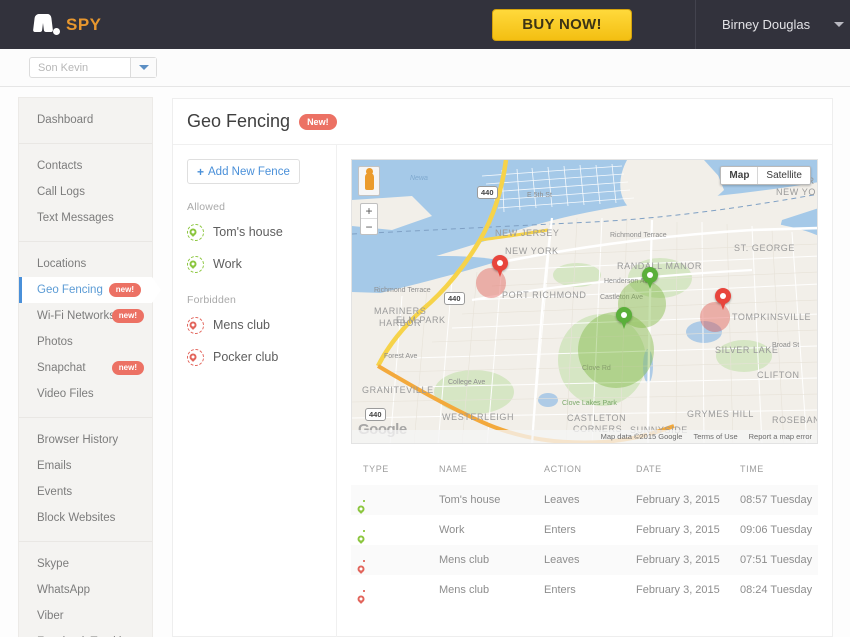 This screenshot has width=850, height=637. I want to click on map-label: WESTERLEIGH, so click(478, 417).